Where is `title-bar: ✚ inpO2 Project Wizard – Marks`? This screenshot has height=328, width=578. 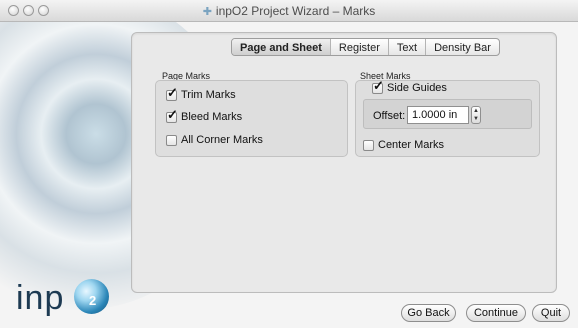 title-bar: ✚ inpO2 Project Wizard – Marks is located at coordinates (289, 11).